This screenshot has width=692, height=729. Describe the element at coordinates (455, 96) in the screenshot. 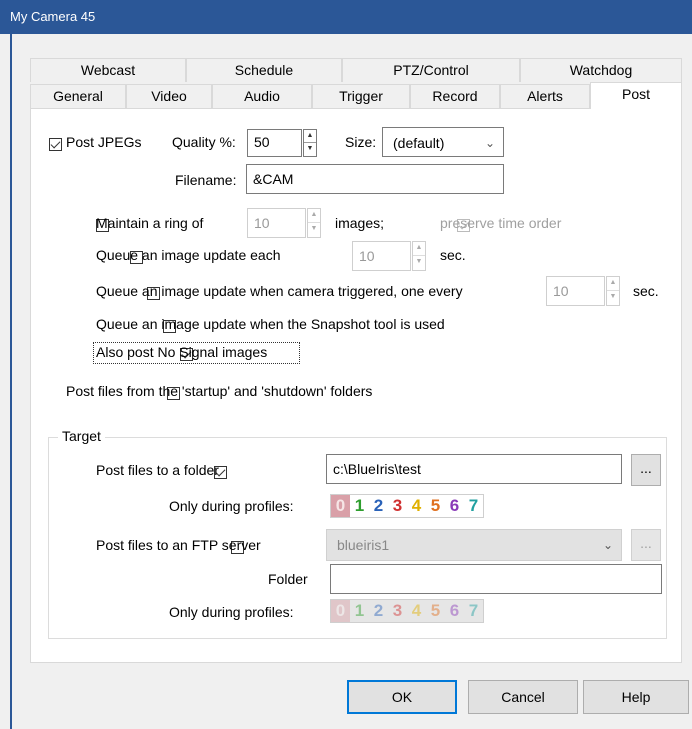

I see `tab-record: Record` at that location.